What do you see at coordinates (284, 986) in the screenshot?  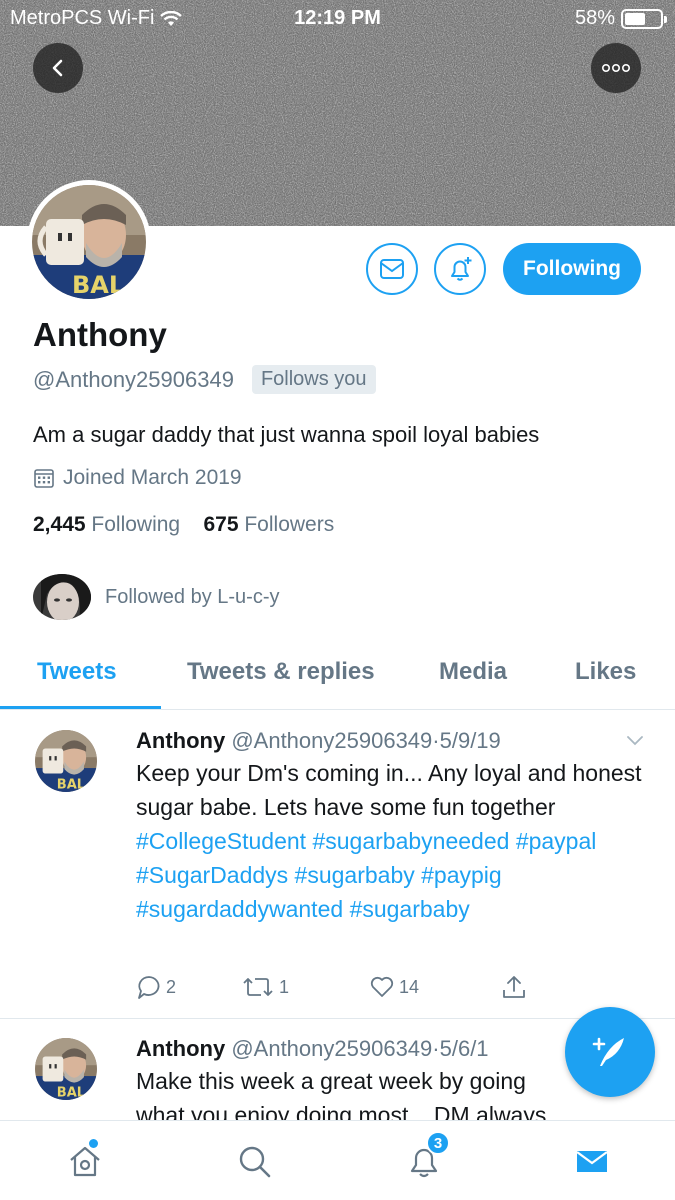 I see `retweet-count: 1` at bounding box center [284, 986].